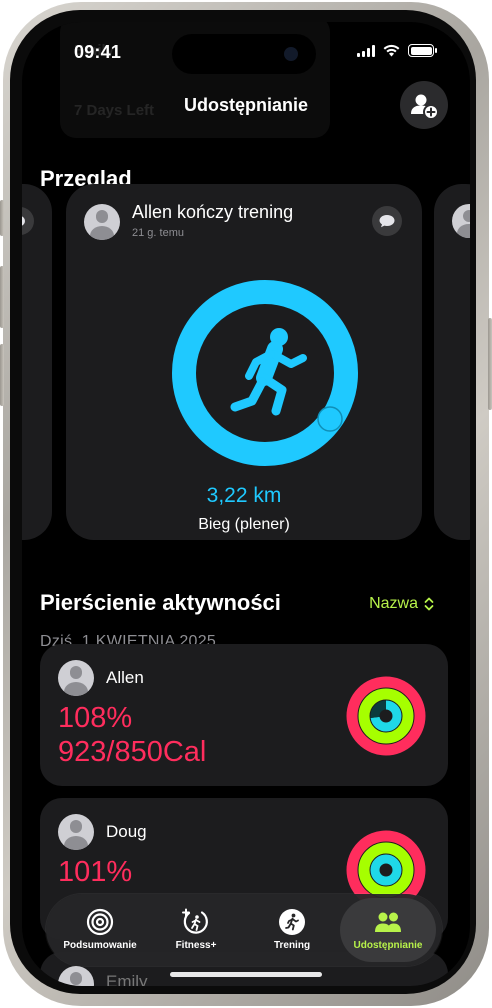 The image size is (492, 1008). Describe the element at coordinates (292, 922) in the screenshot. I see `workout-icon` at that location.